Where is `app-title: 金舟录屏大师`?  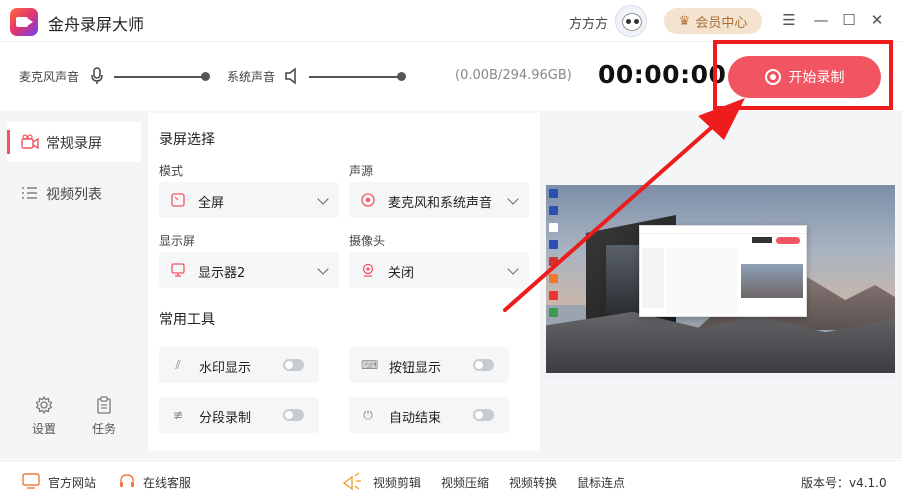
app-title: 金舟录屏大师 is located at coordinates (96, 24).